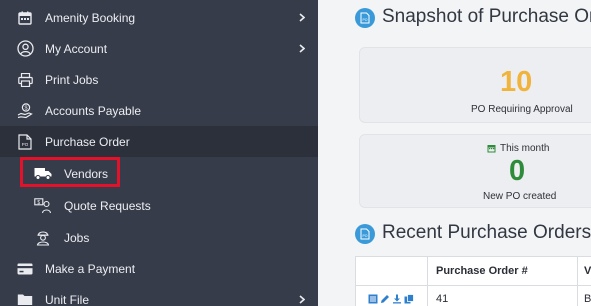  Describe the element at coordinates (159, 79) in the screenshot. I see `sidebar-item-print-jobs: Print Jobs` at that location.